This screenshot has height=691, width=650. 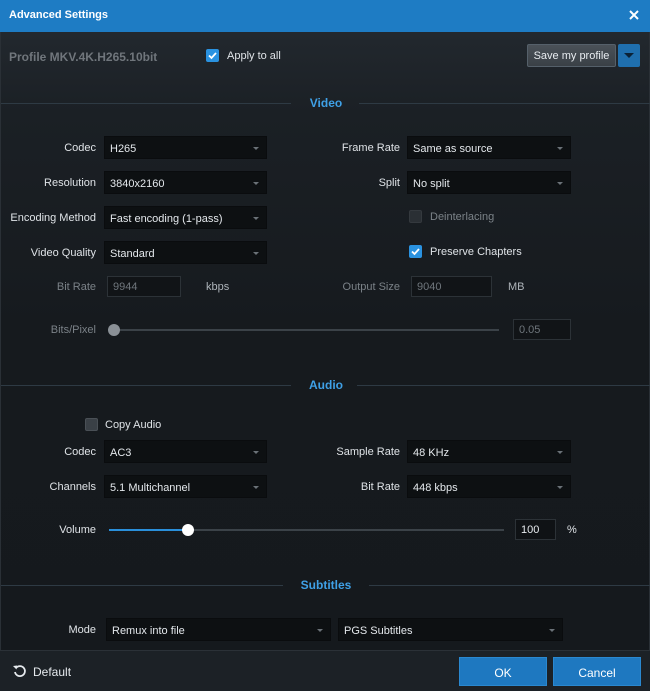 I want to click on default-button: Default, so click(x=45, y=672).